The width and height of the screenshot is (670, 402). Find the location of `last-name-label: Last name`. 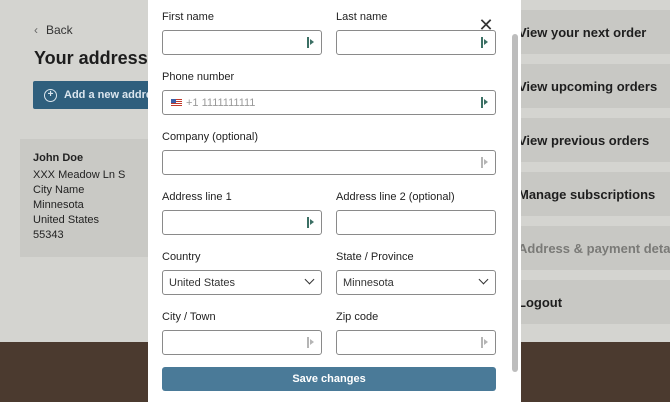

last-name-label: Last name is located at coordinates (362, 17).